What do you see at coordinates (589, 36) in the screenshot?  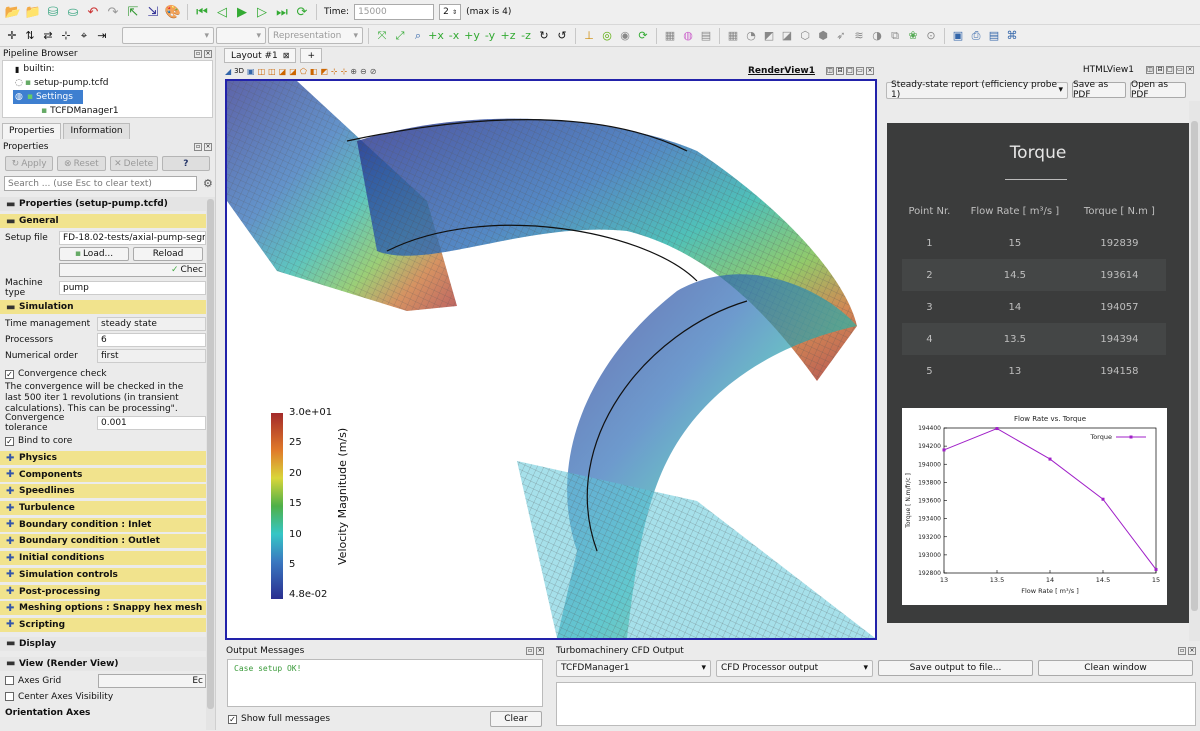 I see `axes-icon: ⊥` at bounding box center [589, 36].